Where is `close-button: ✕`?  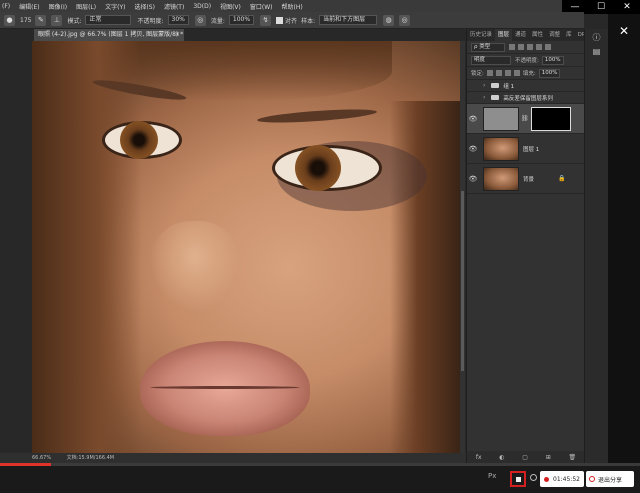
close-button: ✕ is located at coordinates (627, 7).